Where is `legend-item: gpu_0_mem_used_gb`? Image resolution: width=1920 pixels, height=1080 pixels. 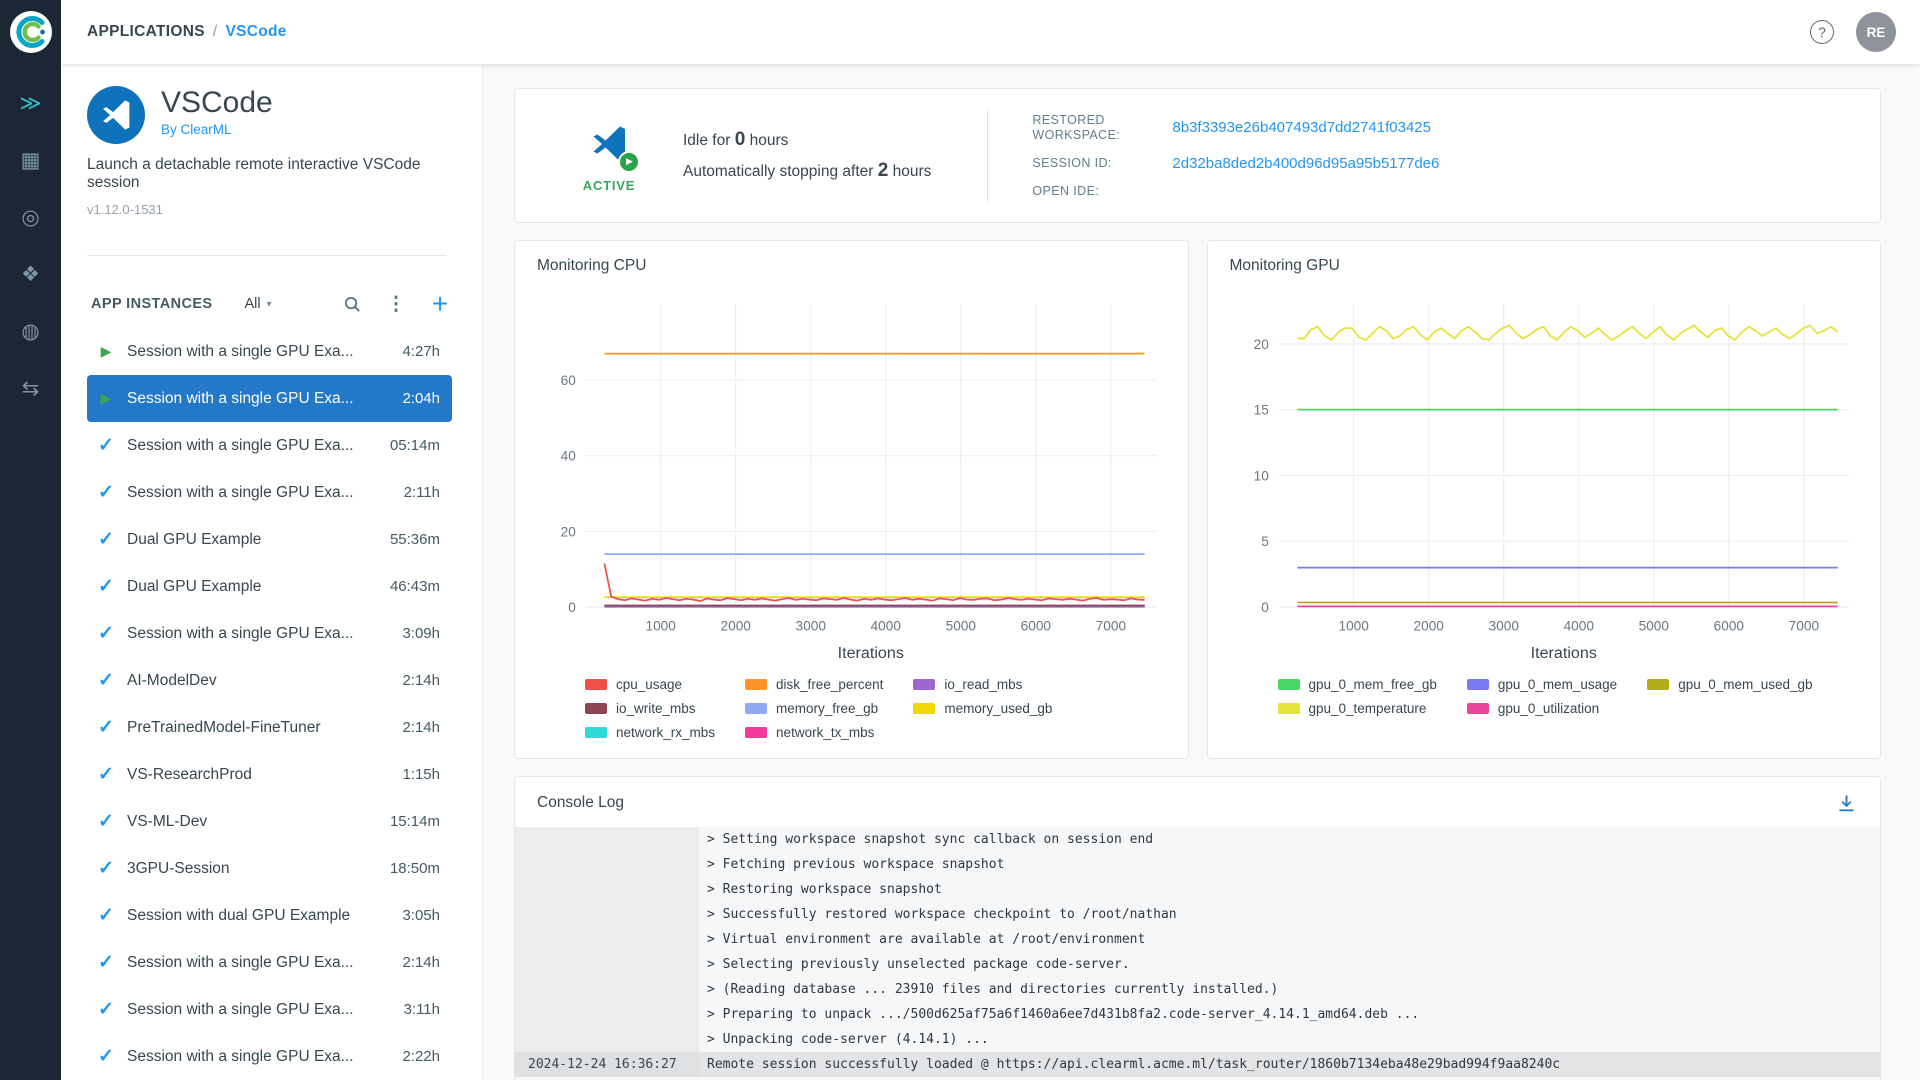
legend-item: gpu_0_mem_used_gb is located at coordinates (1730, 684).